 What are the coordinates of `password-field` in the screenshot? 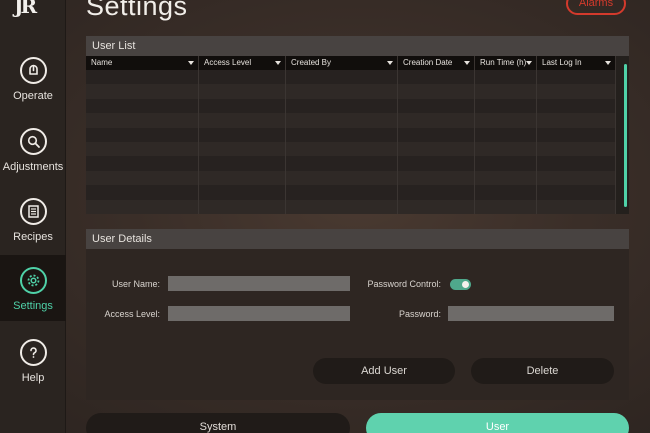 It's located at (531, 313).